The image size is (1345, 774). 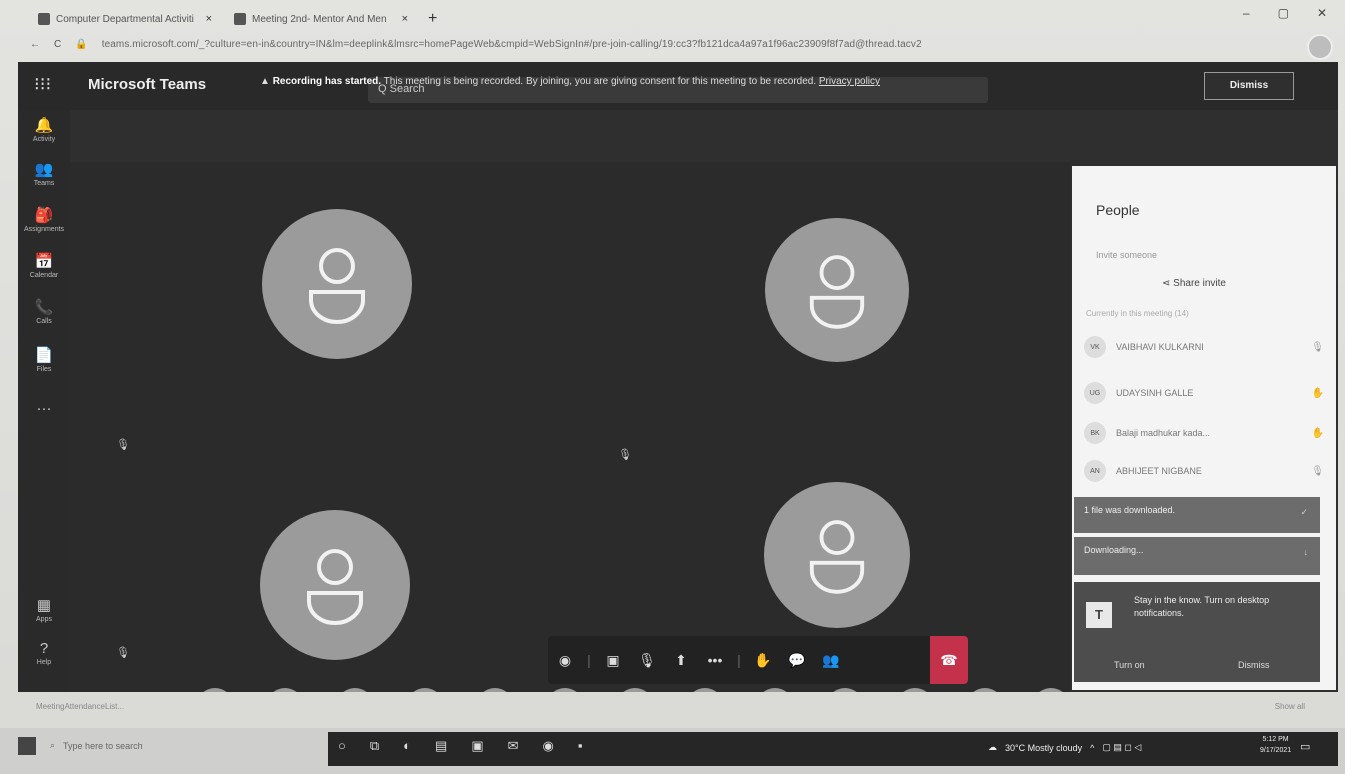 I want to click on teams-icon, so click(x=240, y=19).